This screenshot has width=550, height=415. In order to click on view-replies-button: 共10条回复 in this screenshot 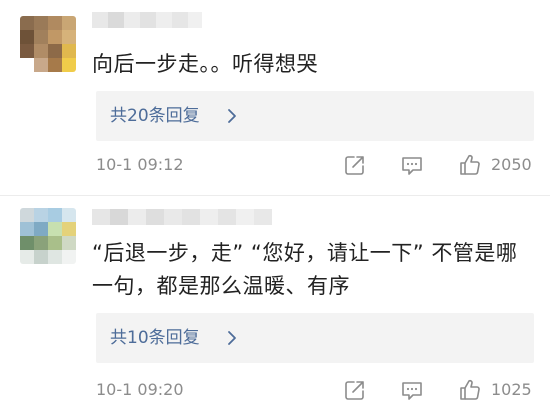, I will do `click(315, 338)`.